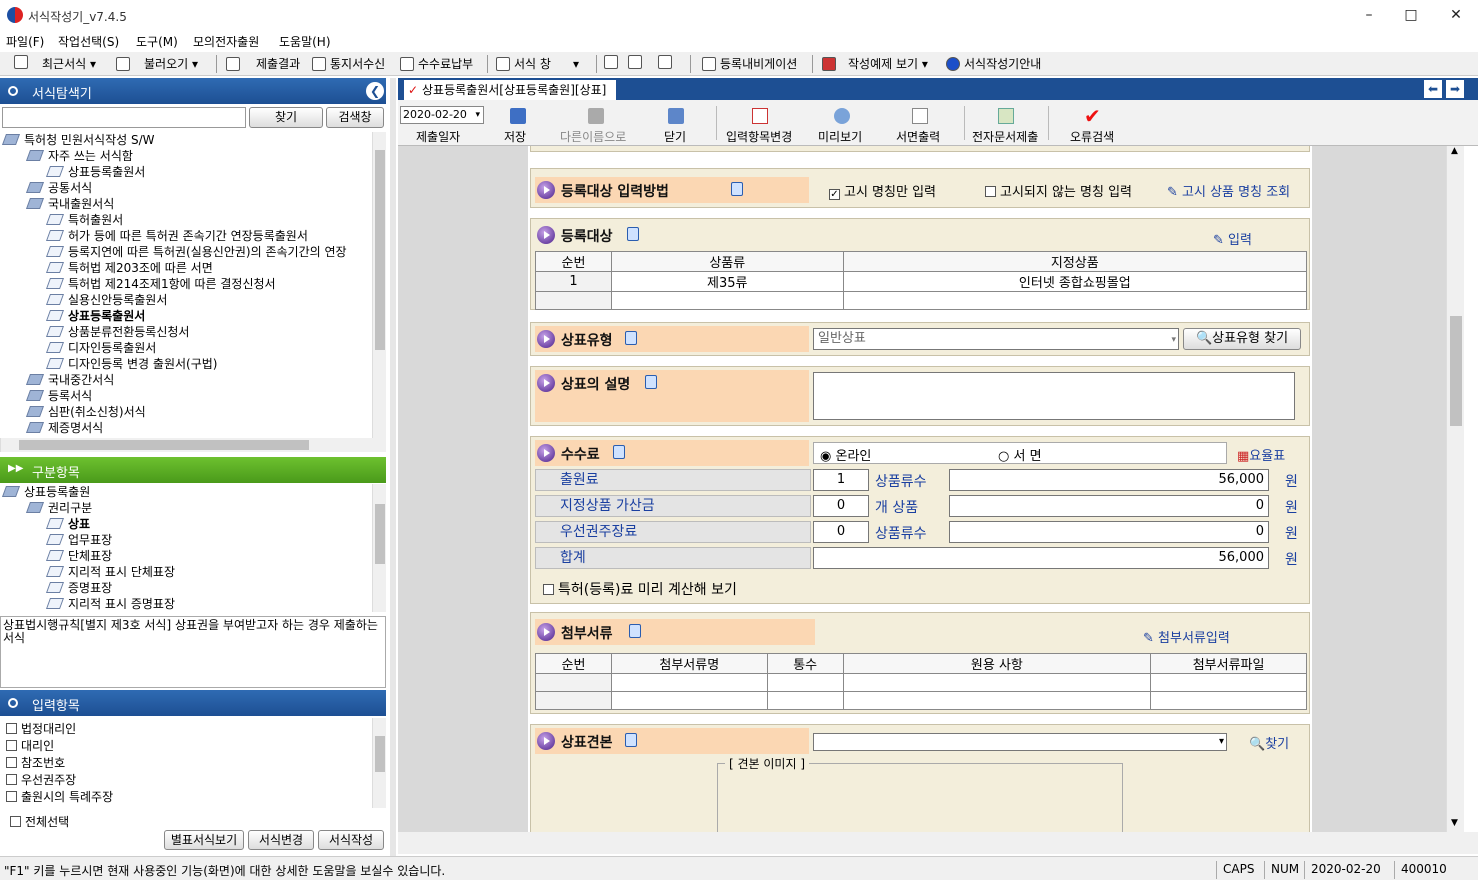 This screenshot has height=880, width=1478. I want to click on guide-button: 서식작성기안내, so click(993, 63).